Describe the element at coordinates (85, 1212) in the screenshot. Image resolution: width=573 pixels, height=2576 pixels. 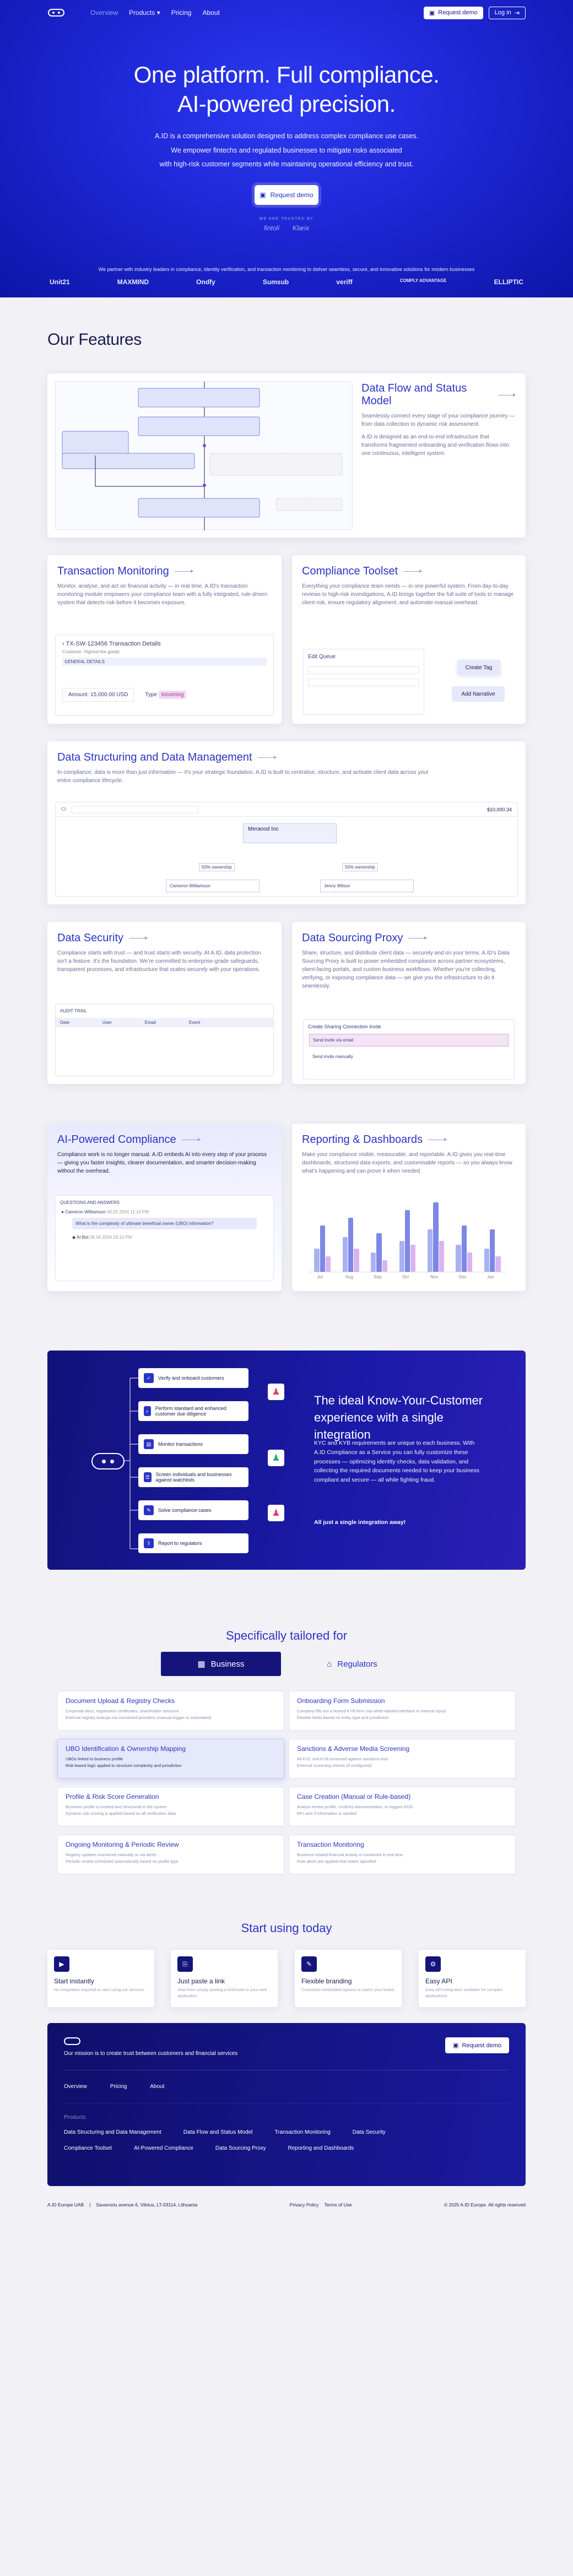
I see `qa-user: Cameron Williamson` at that location.